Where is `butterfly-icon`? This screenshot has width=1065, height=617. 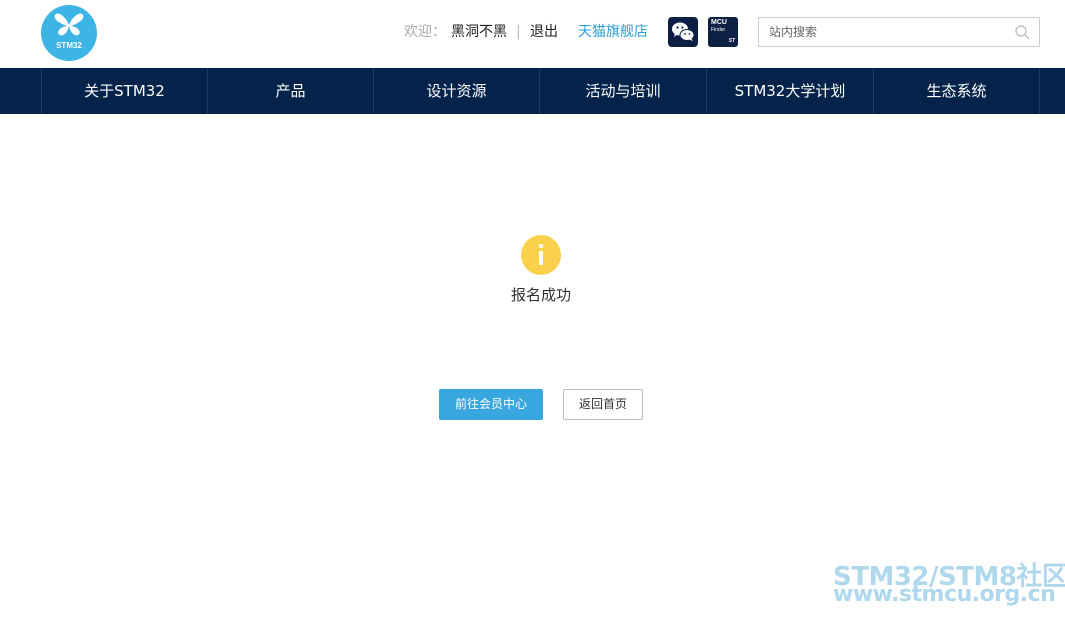 butterfly-icon is located at coordinates (69, 24).